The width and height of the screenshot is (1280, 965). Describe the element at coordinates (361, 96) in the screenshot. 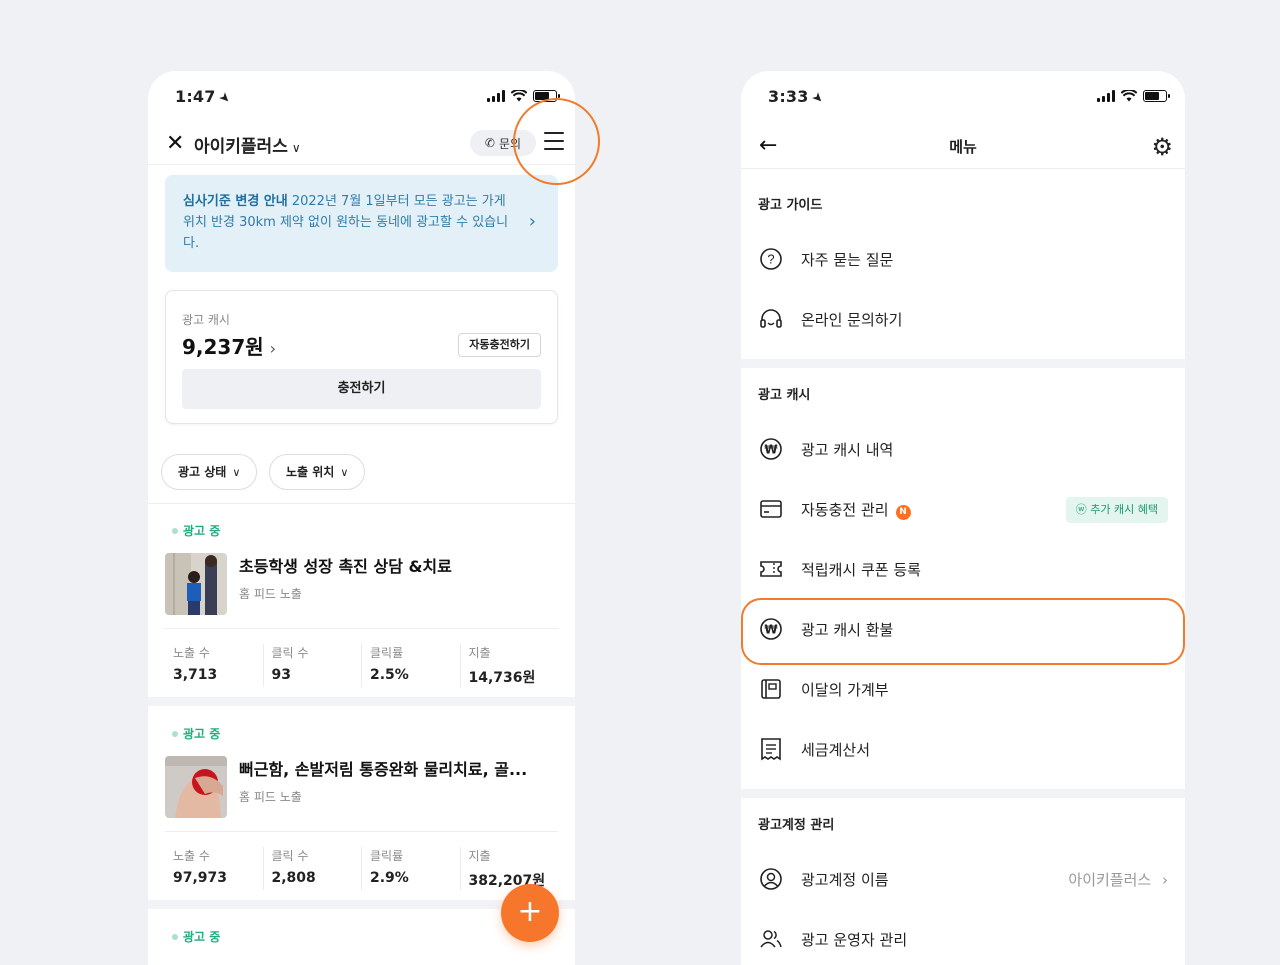

I see `status-bar: 1:47➤` at that location.